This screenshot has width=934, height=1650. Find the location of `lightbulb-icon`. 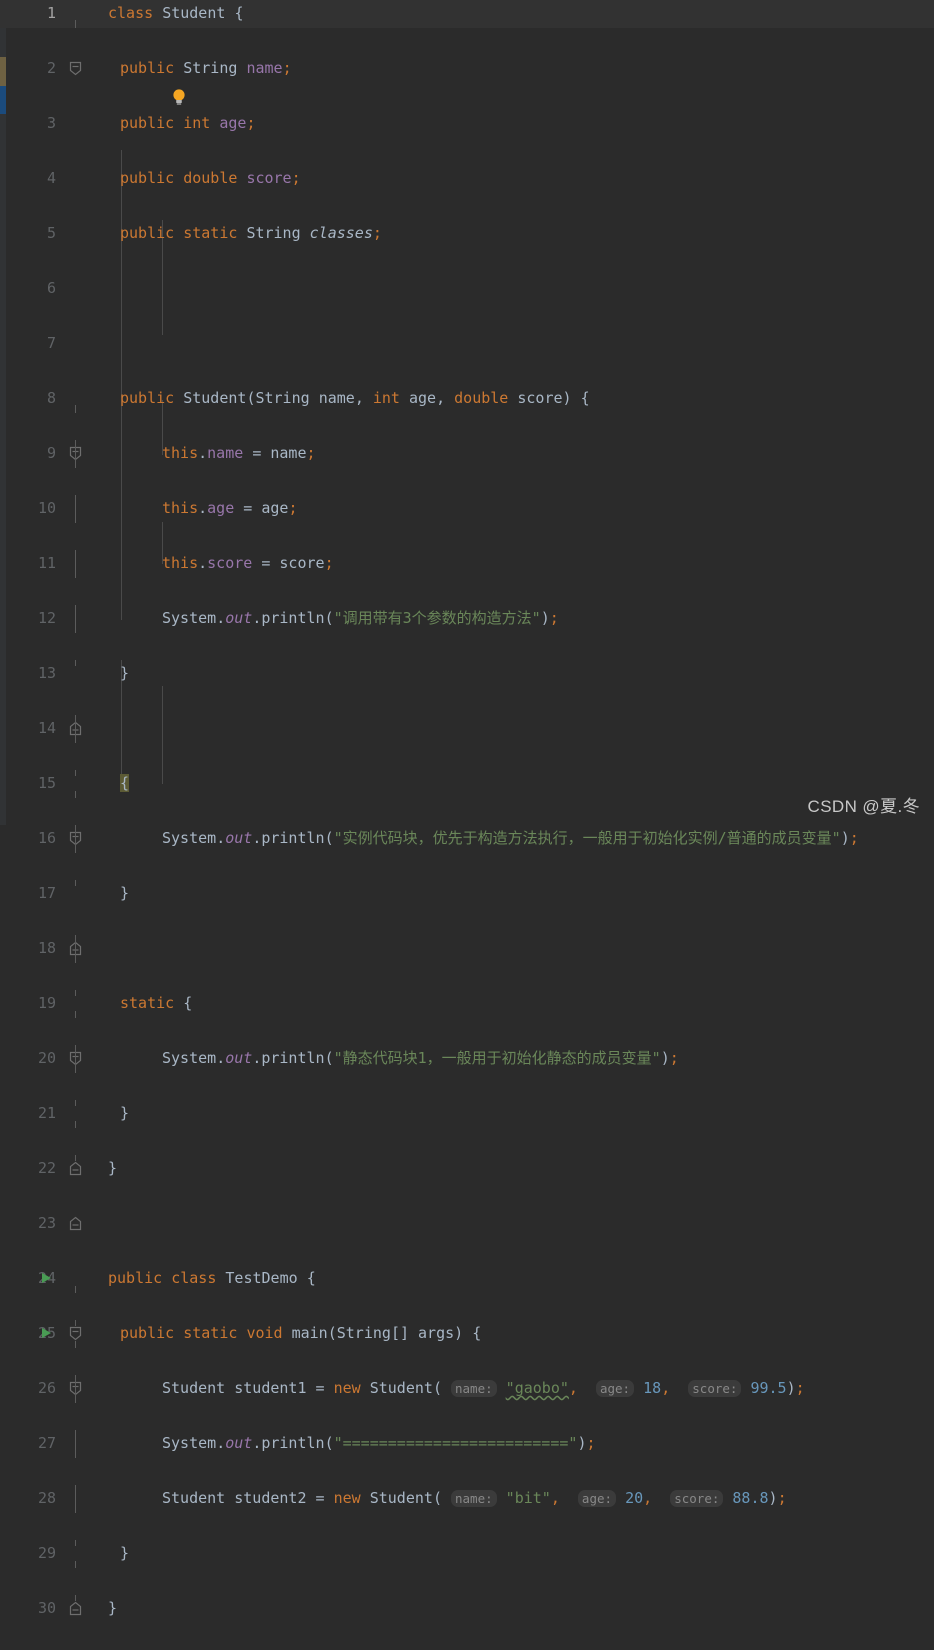

lightbulb-icon is located at coordinates (138, 82).